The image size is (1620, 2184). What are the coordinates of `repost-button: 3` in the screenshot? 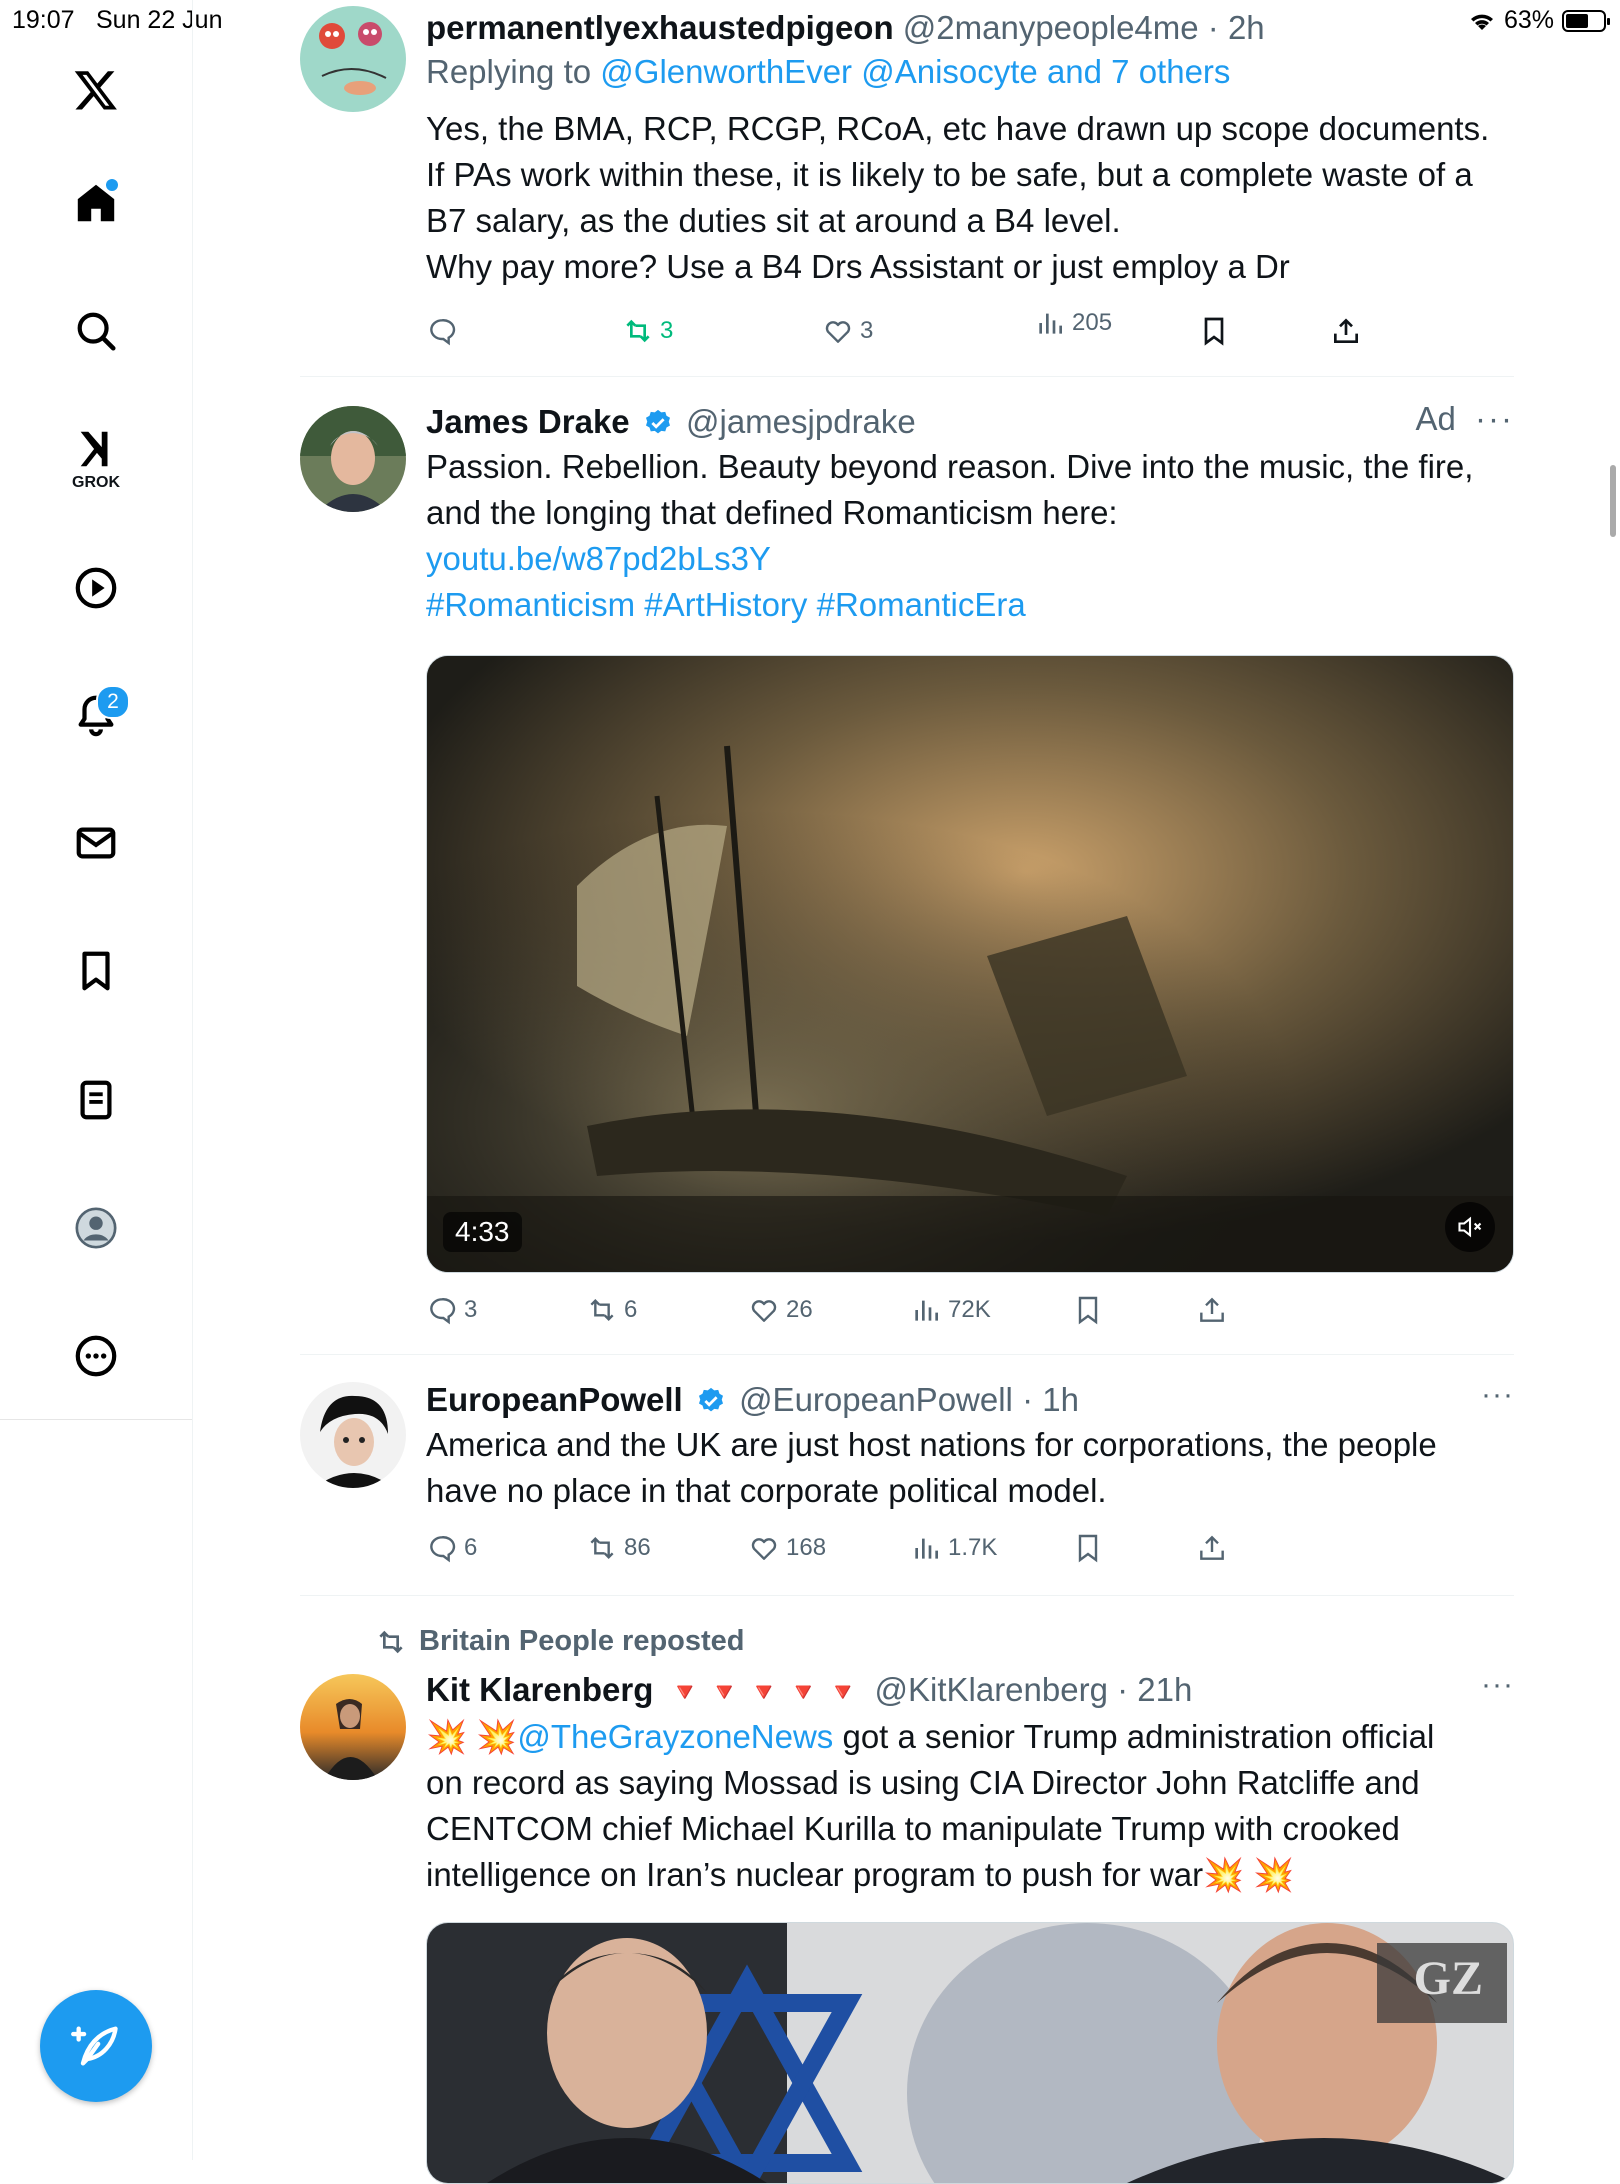 It's located at (647, 331).